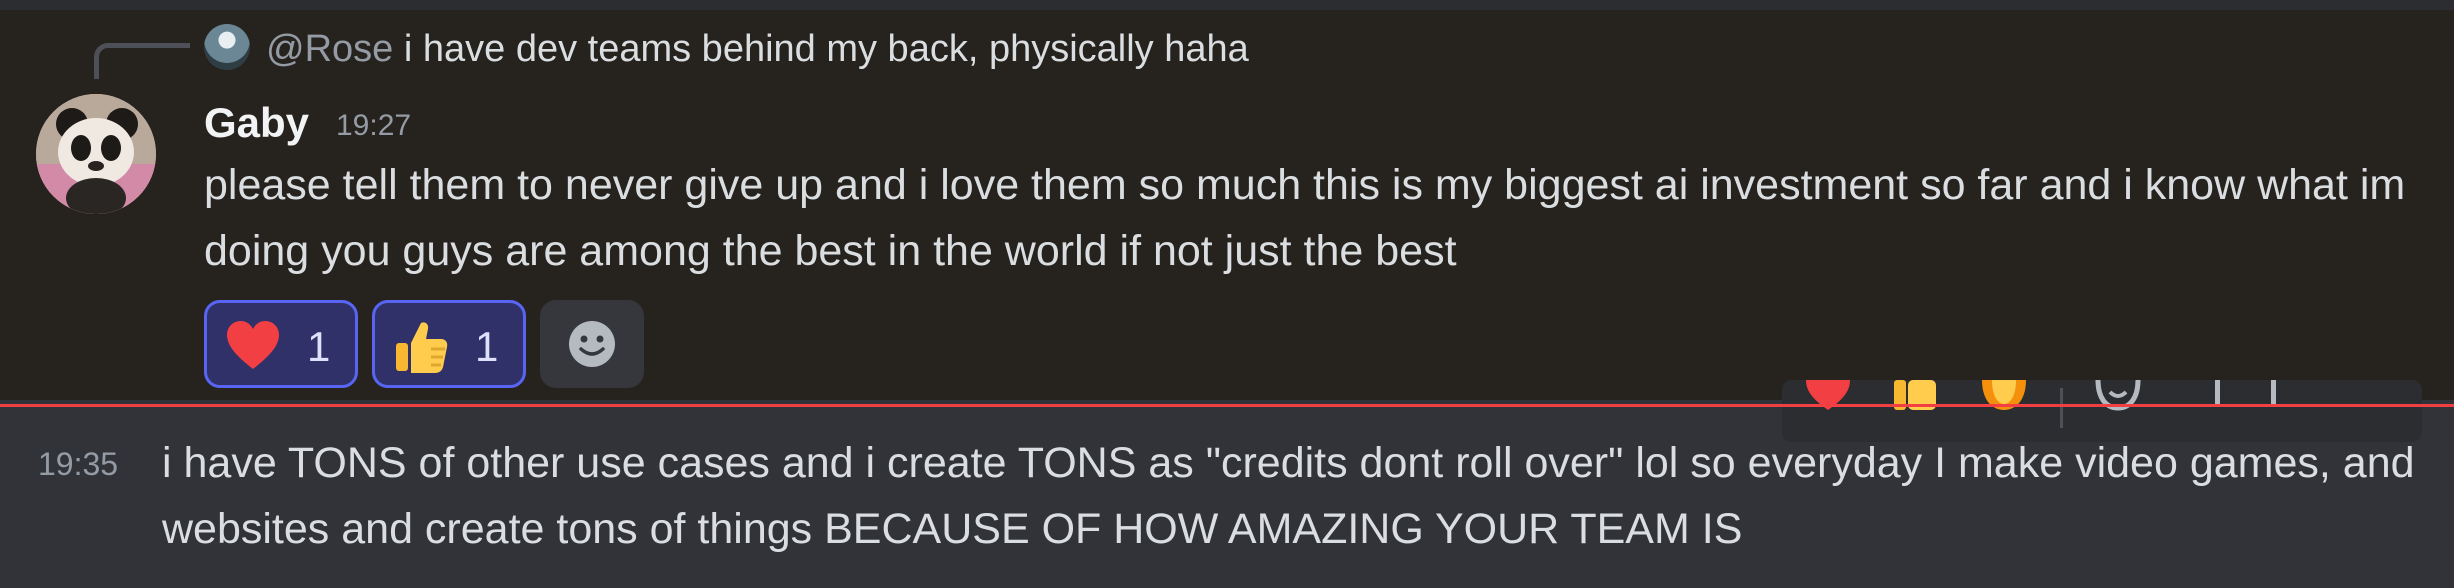  I want to click on username: Gaby, so click(256, 123).